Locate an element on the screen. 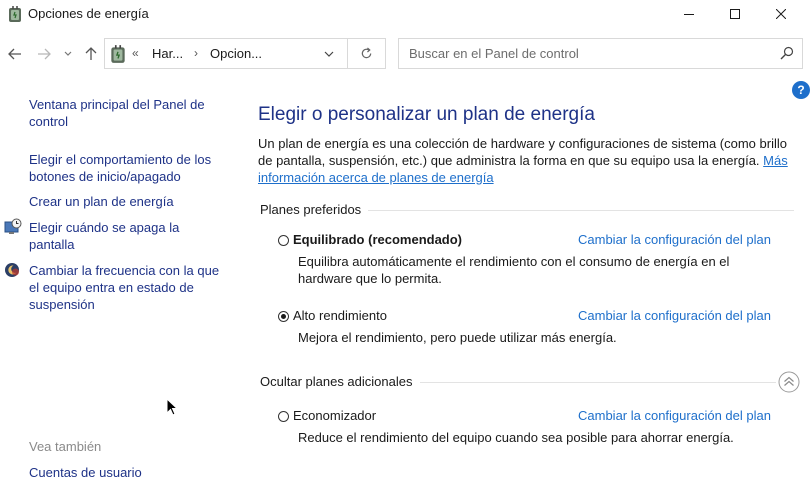 This screenshot has width=812, height=502. recent-locations-button is located at coordinates (68, 54).